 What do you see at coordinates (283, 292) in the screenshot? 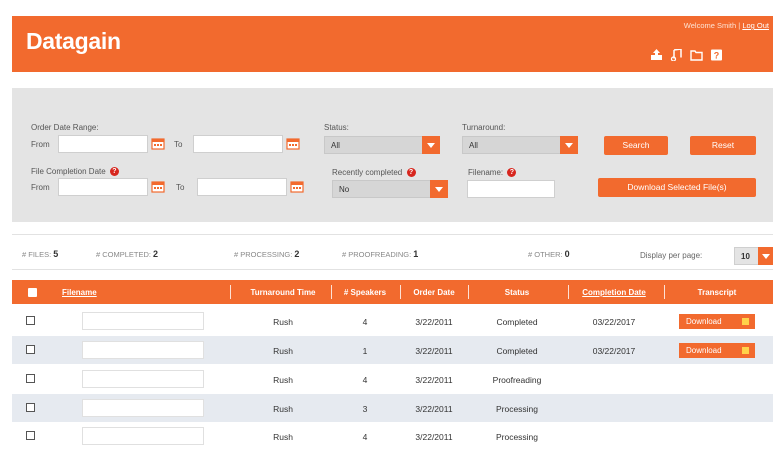
I see `column-header-turnaround: Turnaround Time` at bounding box center [283, 292].